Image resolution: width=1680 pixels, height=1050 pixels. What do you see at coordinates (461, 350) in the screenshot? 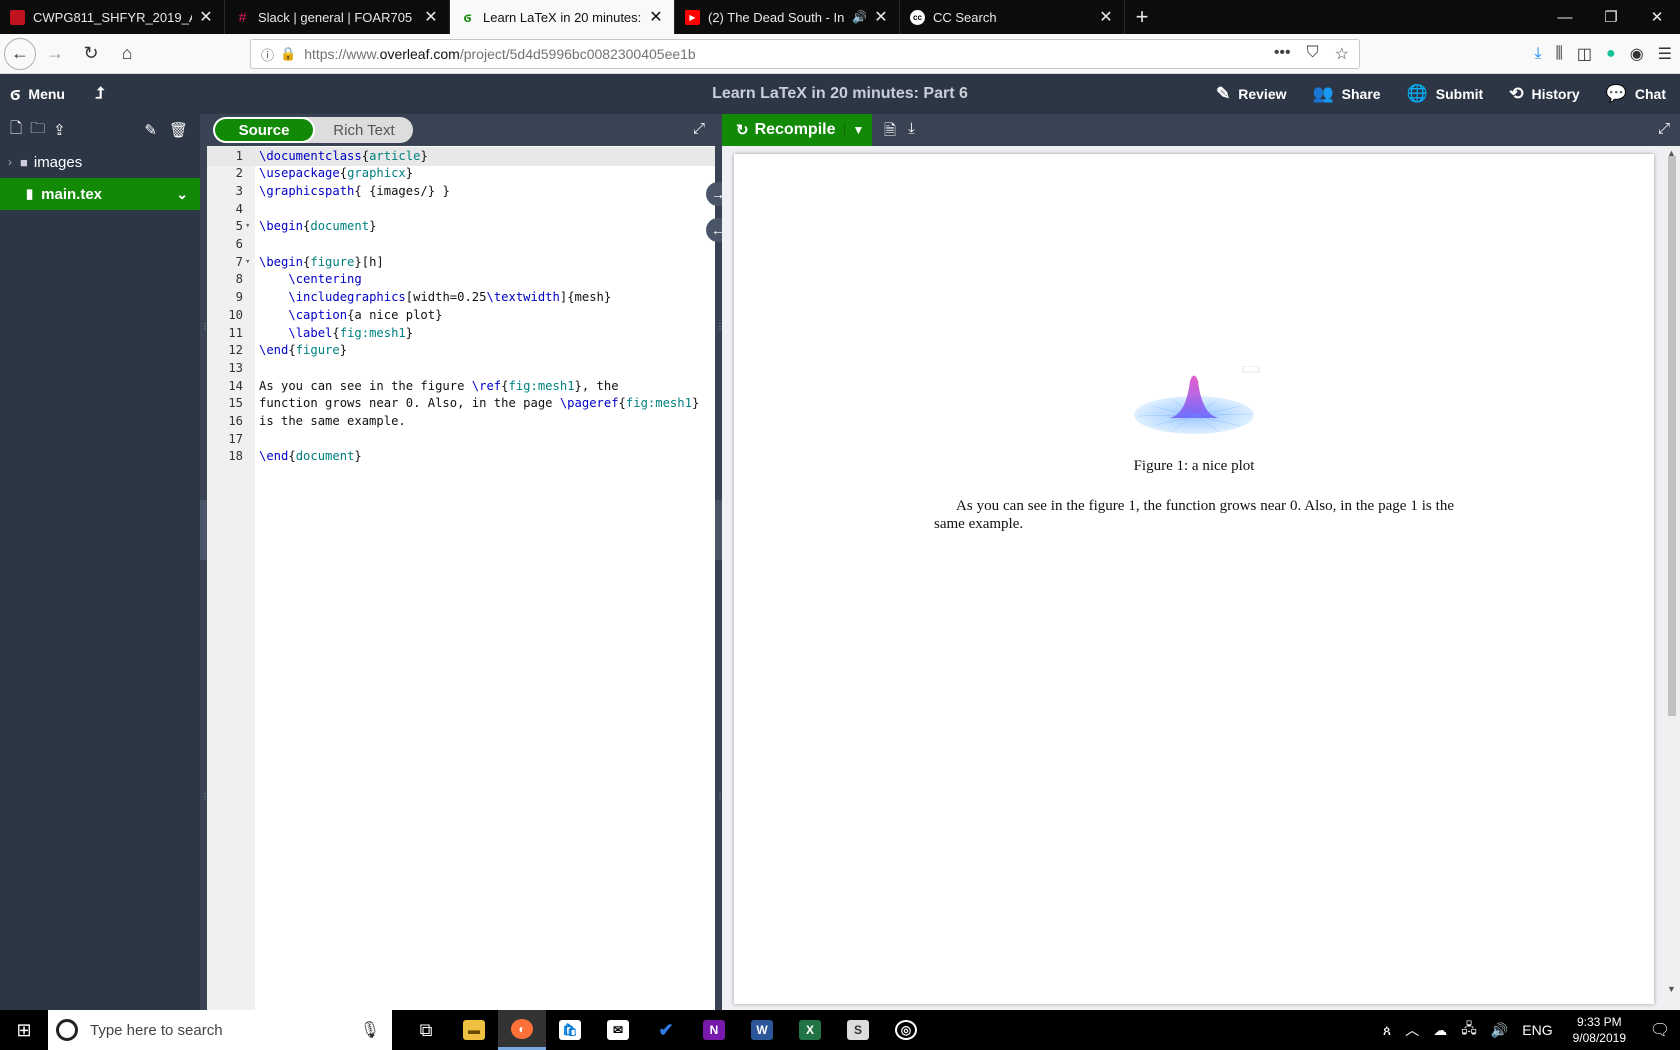
I see `code-line: 12 \end{figure}` at bounding box center [461, 350].